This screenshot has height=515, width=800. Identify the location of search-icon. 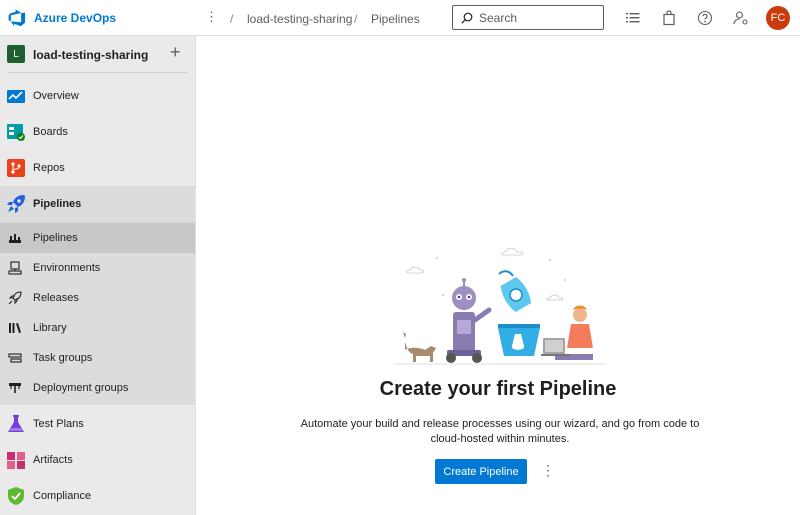
(467, 18).